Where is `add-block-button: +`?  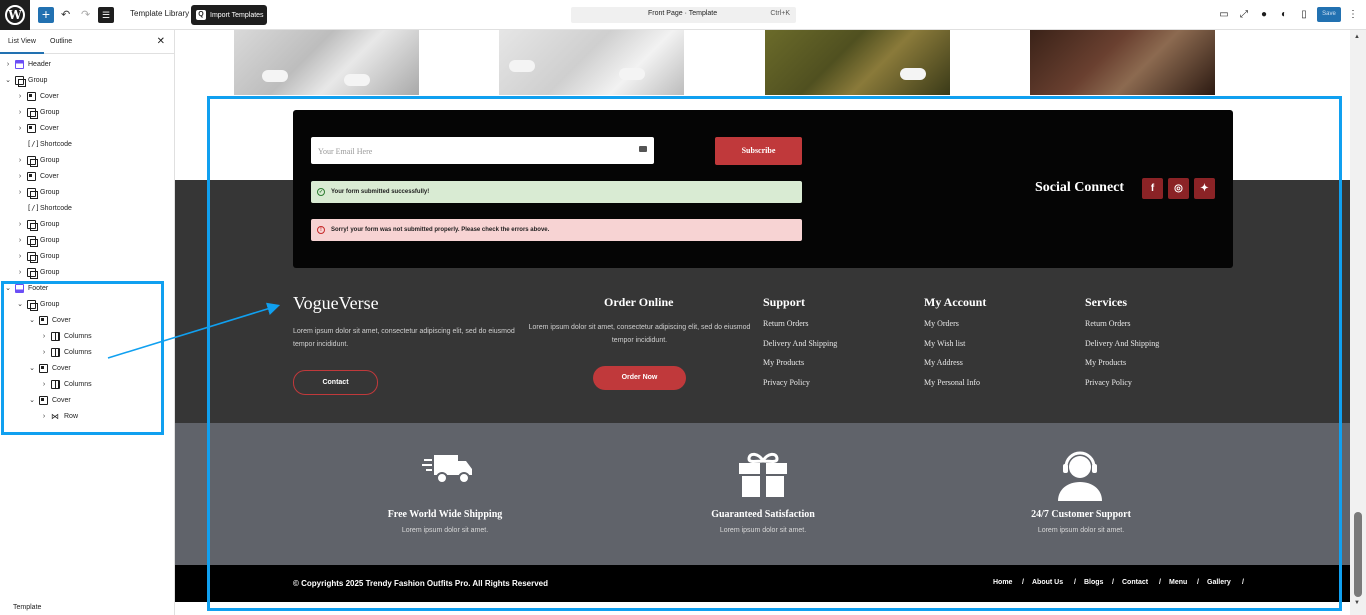
add-block-button: + is located at coordinates (46, 15).